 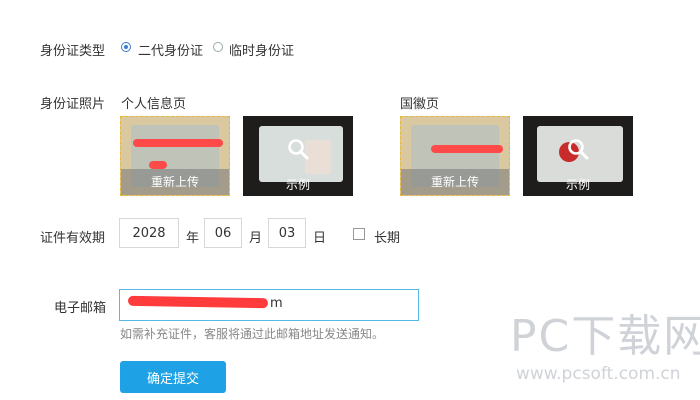 What do you see at coordinates (175, 156) in the screenshot?
I see `front-upload-tile: 重新上传` at bounding box center [175, 156].